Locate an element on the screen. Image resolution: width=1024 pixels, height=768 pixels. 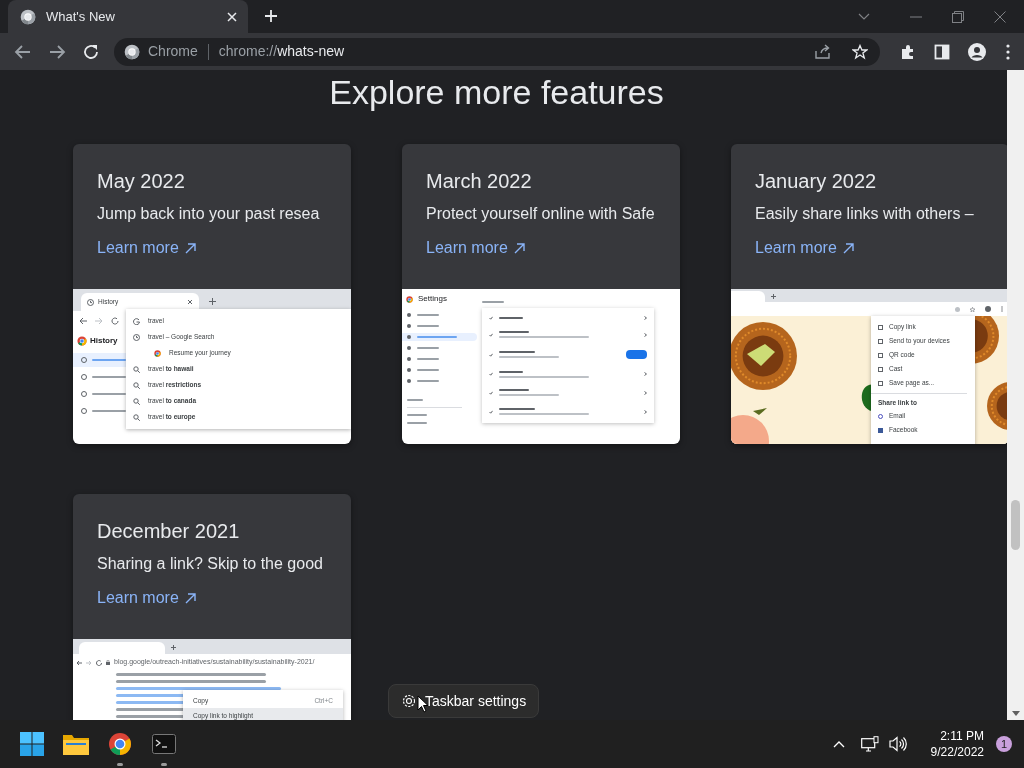
google-icon is located at coordinates (136, 321).